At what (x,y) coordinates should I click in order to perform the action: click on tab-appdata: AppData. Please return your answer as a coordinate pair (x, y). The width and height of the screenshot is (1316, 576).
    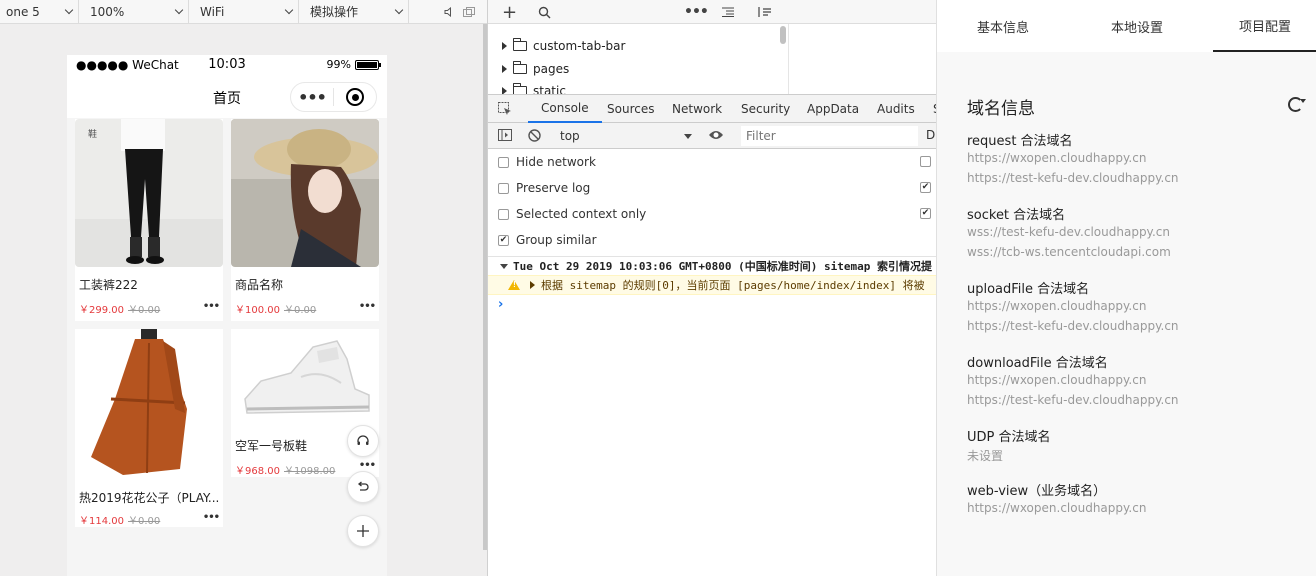
    Looking at the image, I should click on (833, 109).